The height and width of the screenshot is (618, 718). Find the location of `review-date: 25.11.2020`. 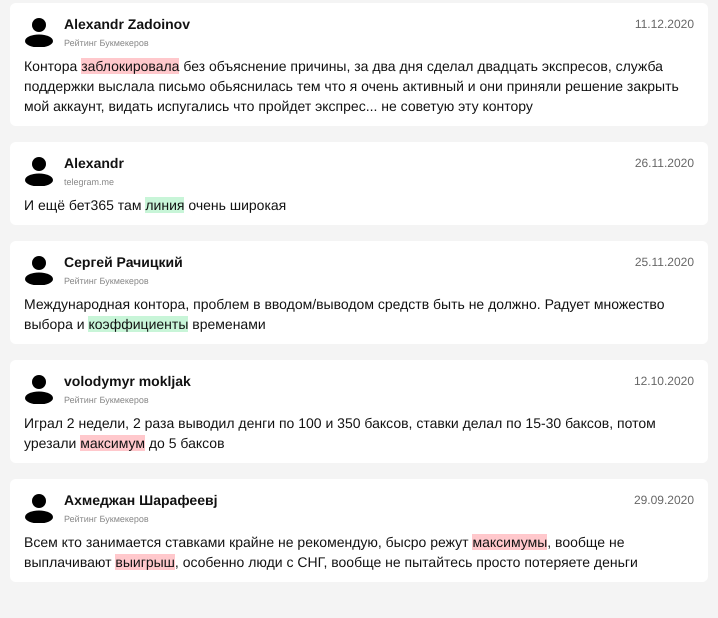

review-date: 25.11.2020 is located at coordinates (664, 262).